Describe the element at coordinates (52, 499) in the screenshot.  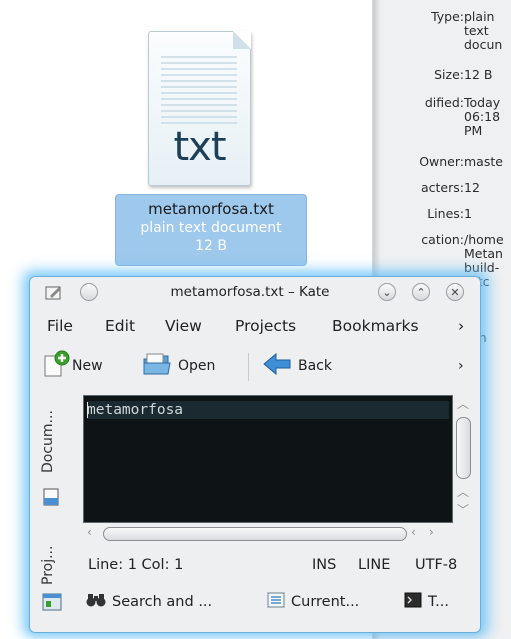
I see `documents-icon` at that location.